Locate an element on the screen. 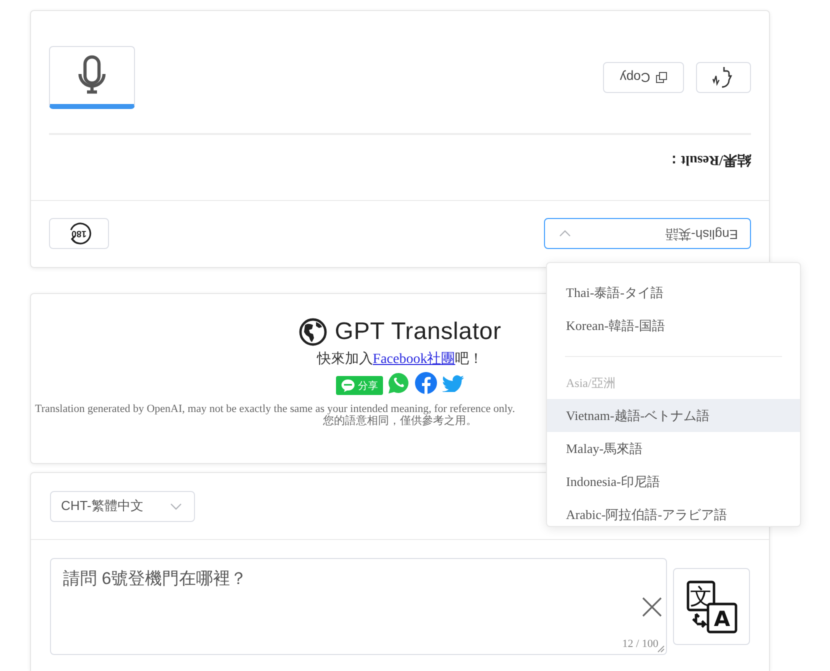 The width and height of the screenshot is (830, 671). close-icon is located at coordinates (652, 607).